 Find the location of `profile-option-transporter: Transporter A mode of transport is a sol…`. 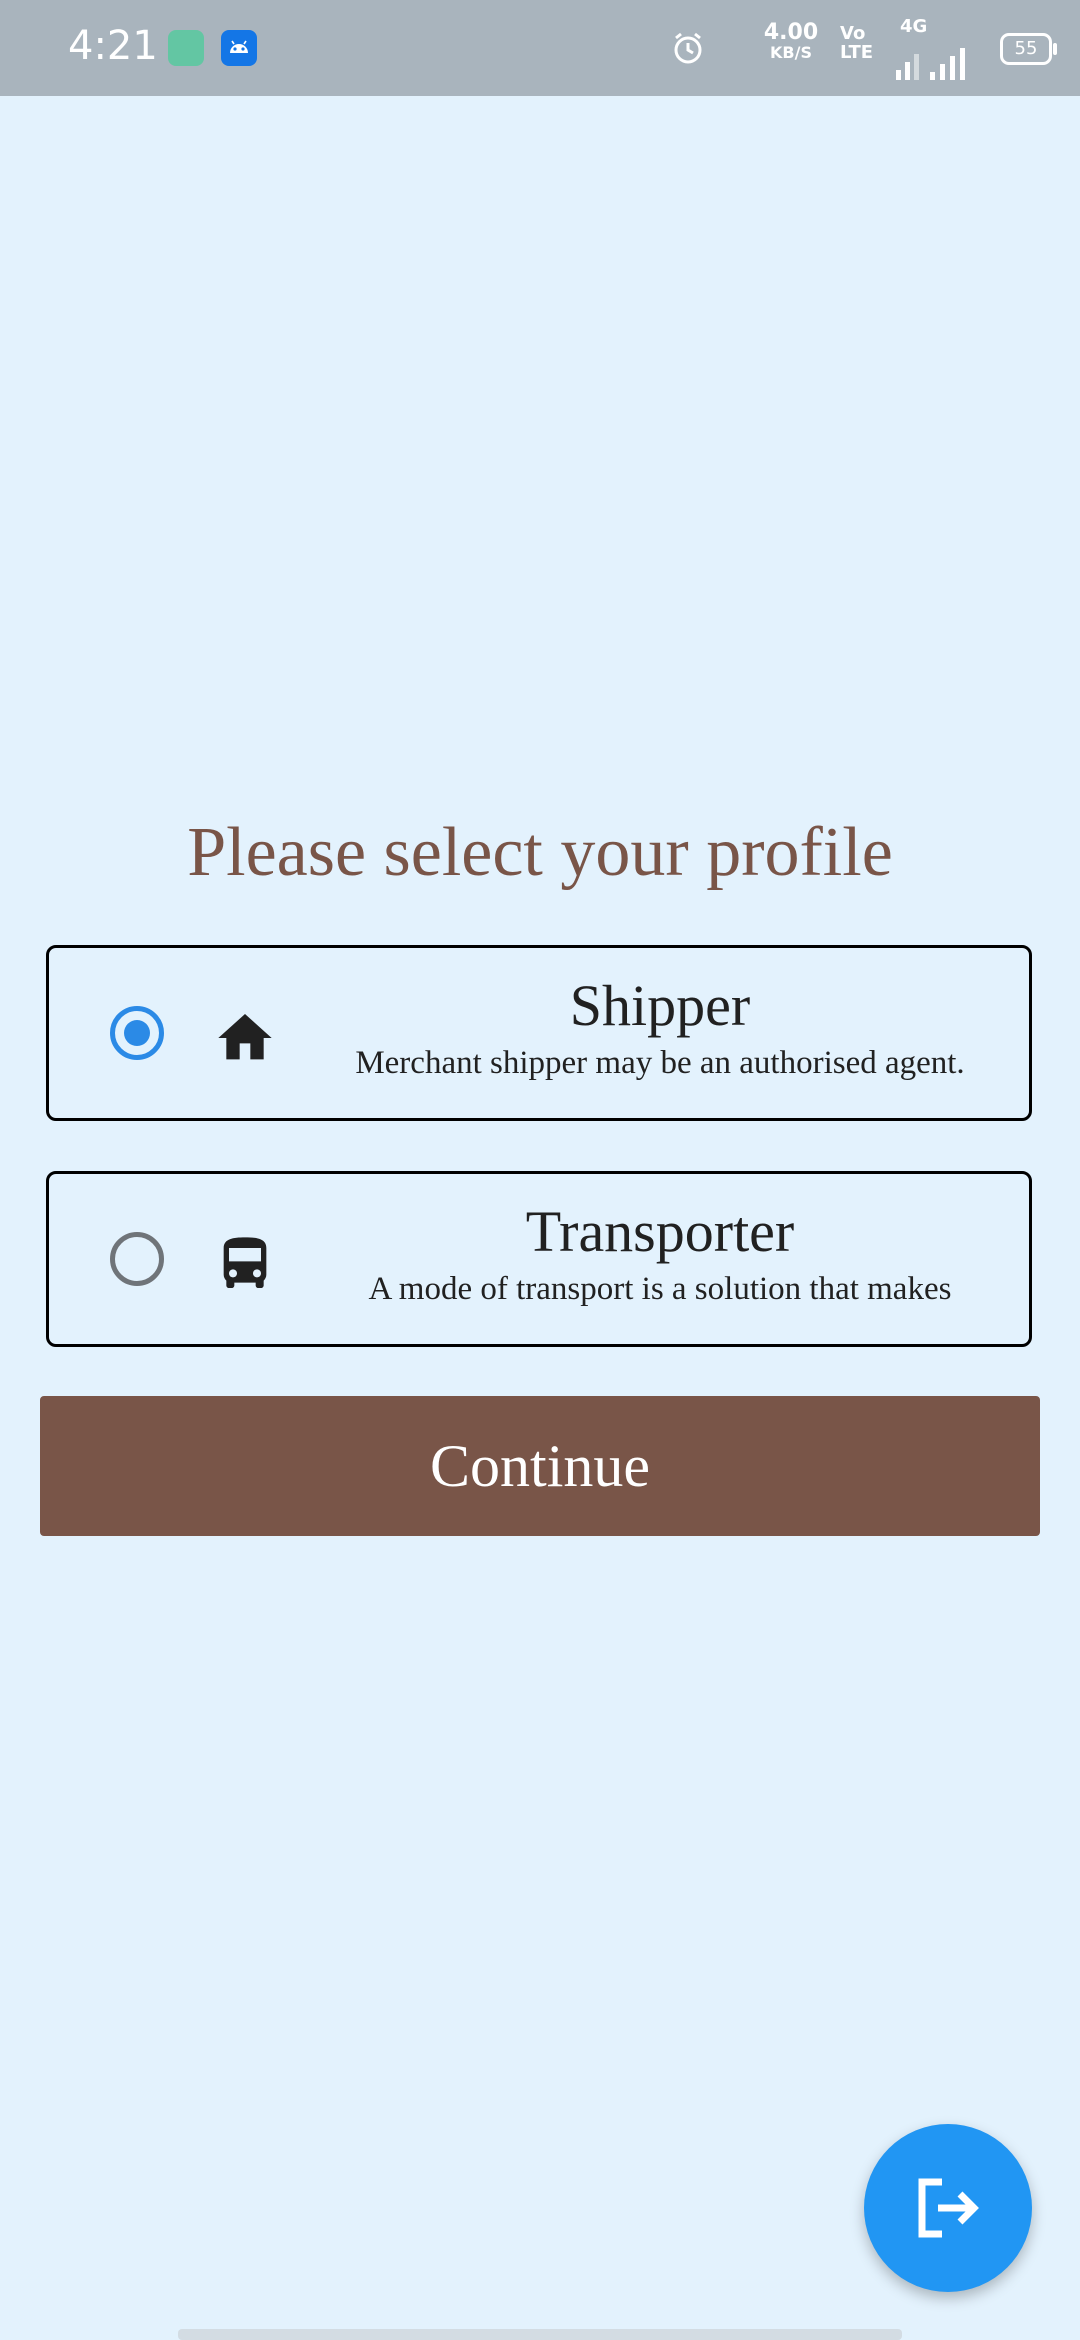

profile-option-transporter: Transporter A mode of transport is a sol… is located at coordinates (539, 1259).